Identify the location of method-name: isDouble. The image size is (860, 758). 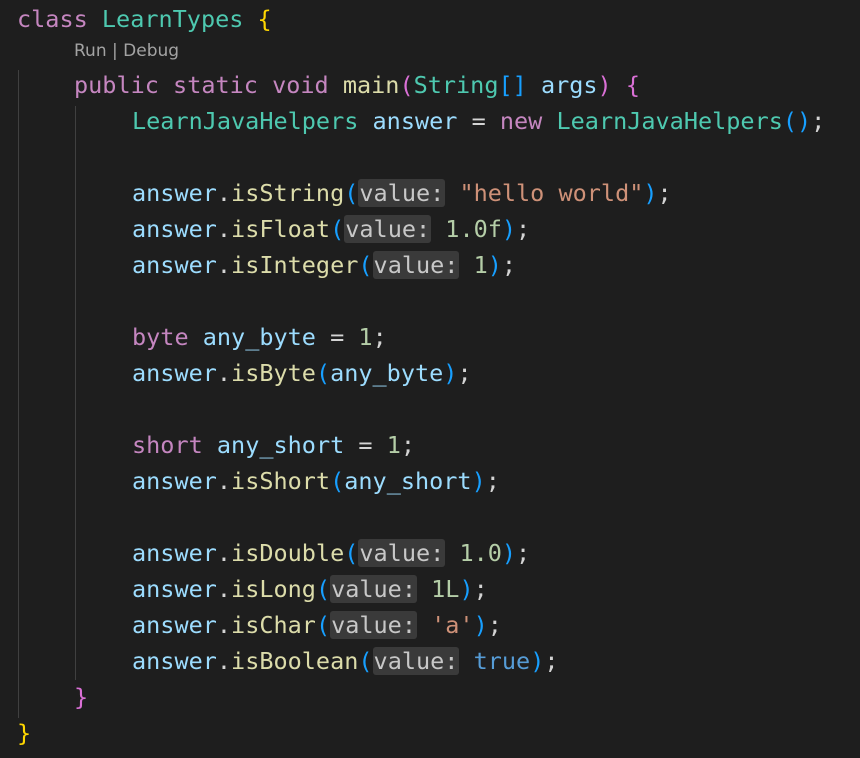
(288, 553).